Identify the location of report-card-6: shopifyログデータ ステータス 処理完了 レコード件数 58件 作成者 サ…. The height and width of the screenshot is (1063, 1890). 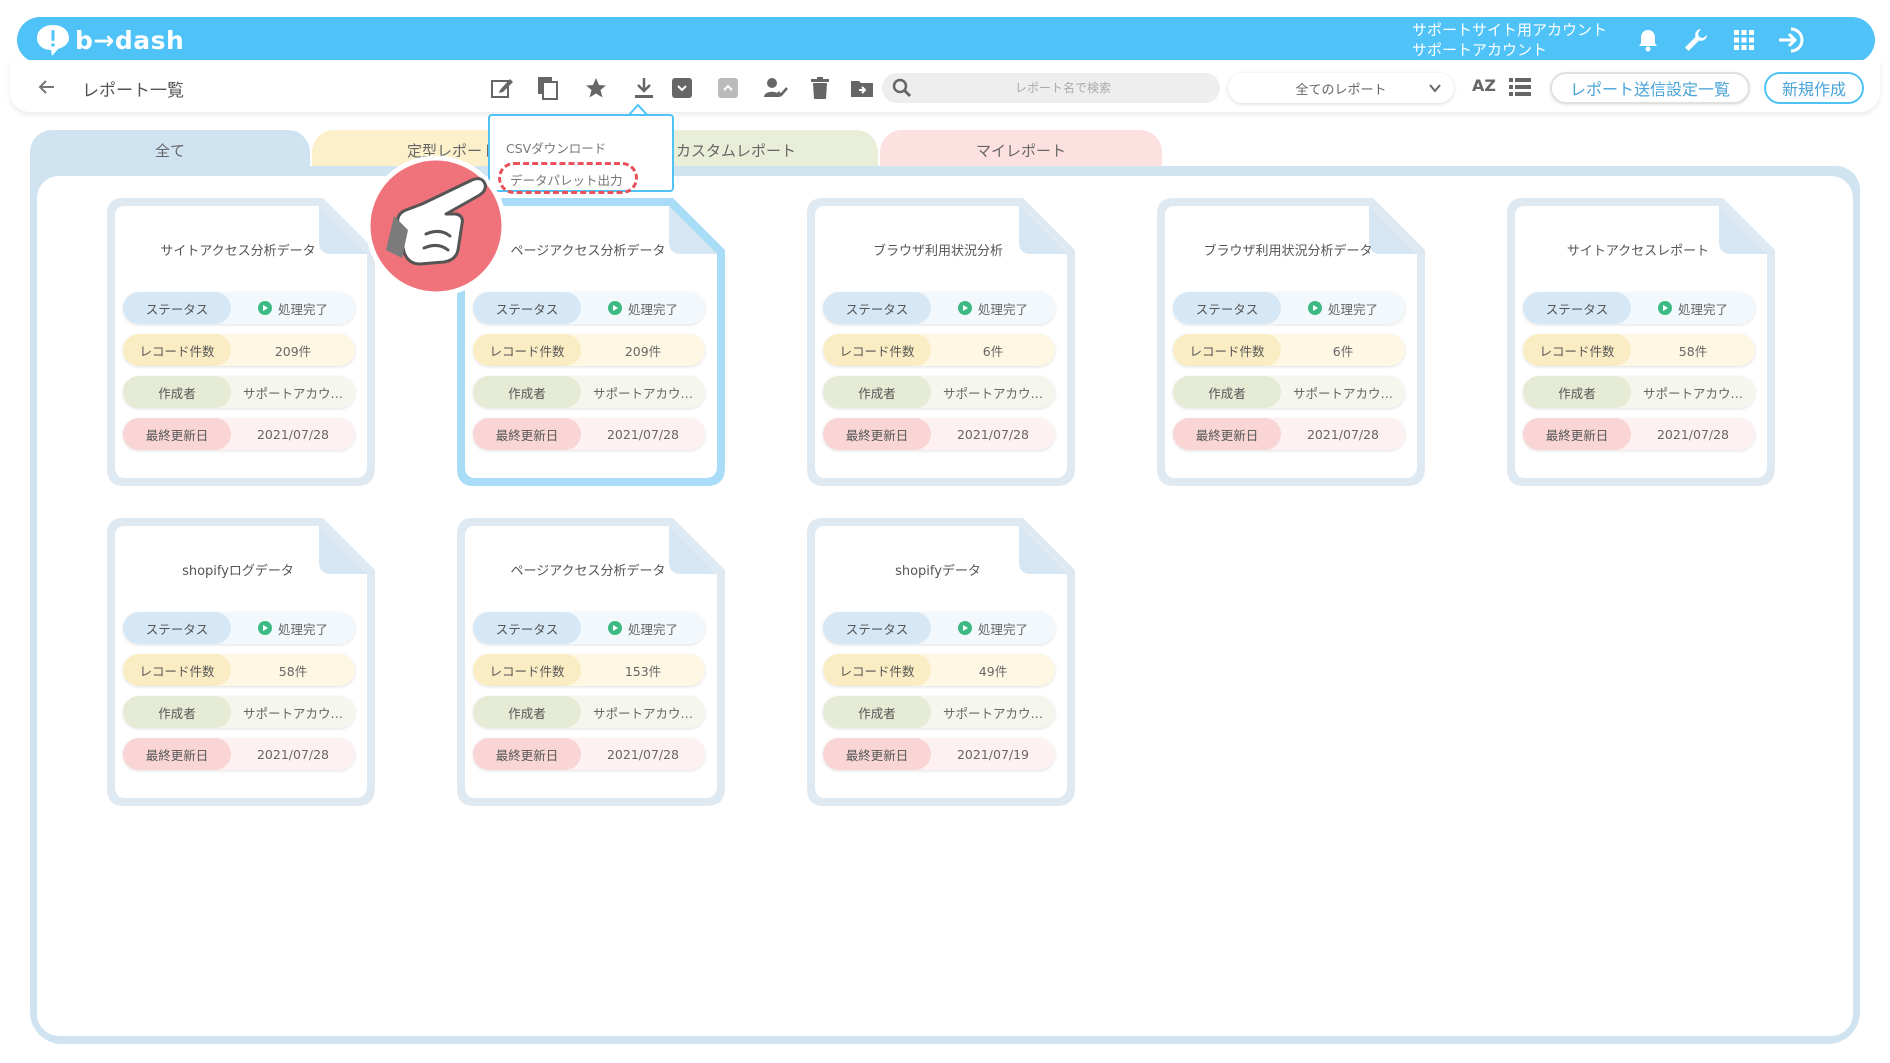
(240, 662).